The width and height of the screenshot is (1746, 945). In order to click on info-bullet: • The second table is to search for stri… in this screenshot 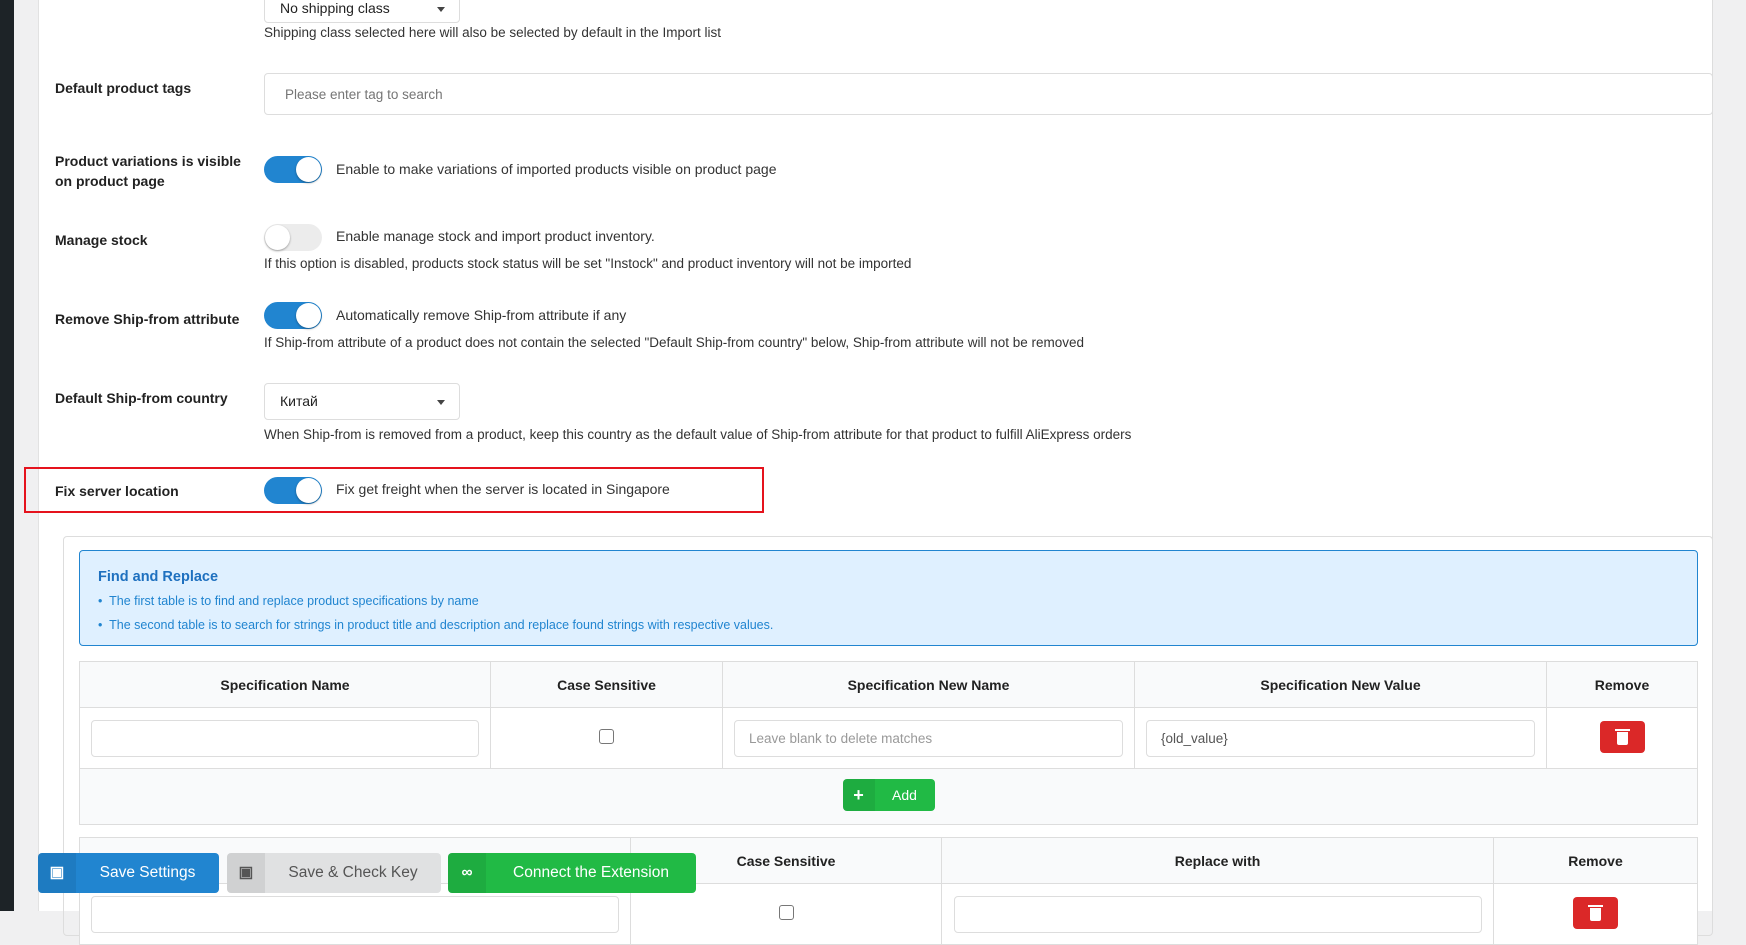, I will do `click(436, 625)`.